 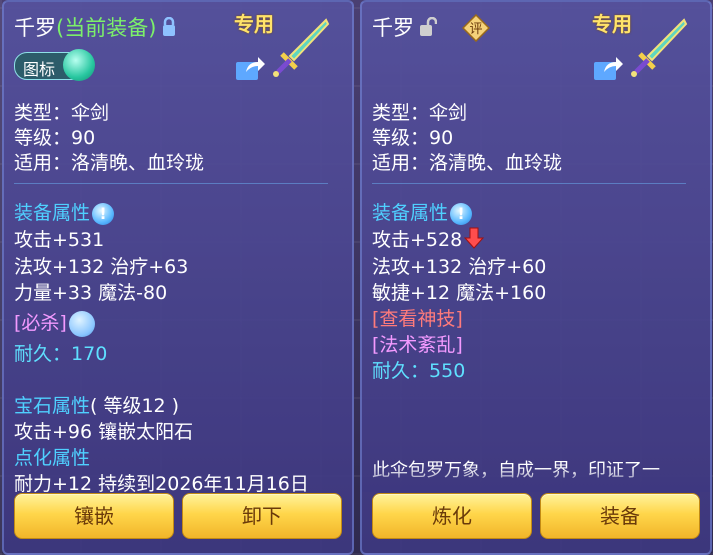 I want to click on attr-line: 力量+33 魔法-80, so click(x=91, y=293).